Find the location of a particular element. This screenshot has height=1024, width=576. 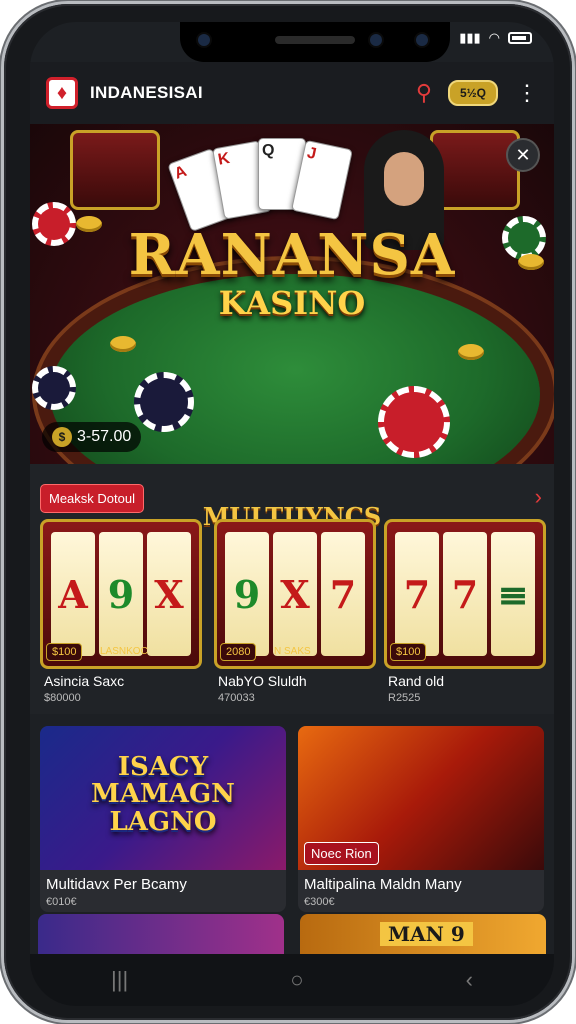

system-nav-bar: ||| ○ ‹ is located at coordinates (292, 980).